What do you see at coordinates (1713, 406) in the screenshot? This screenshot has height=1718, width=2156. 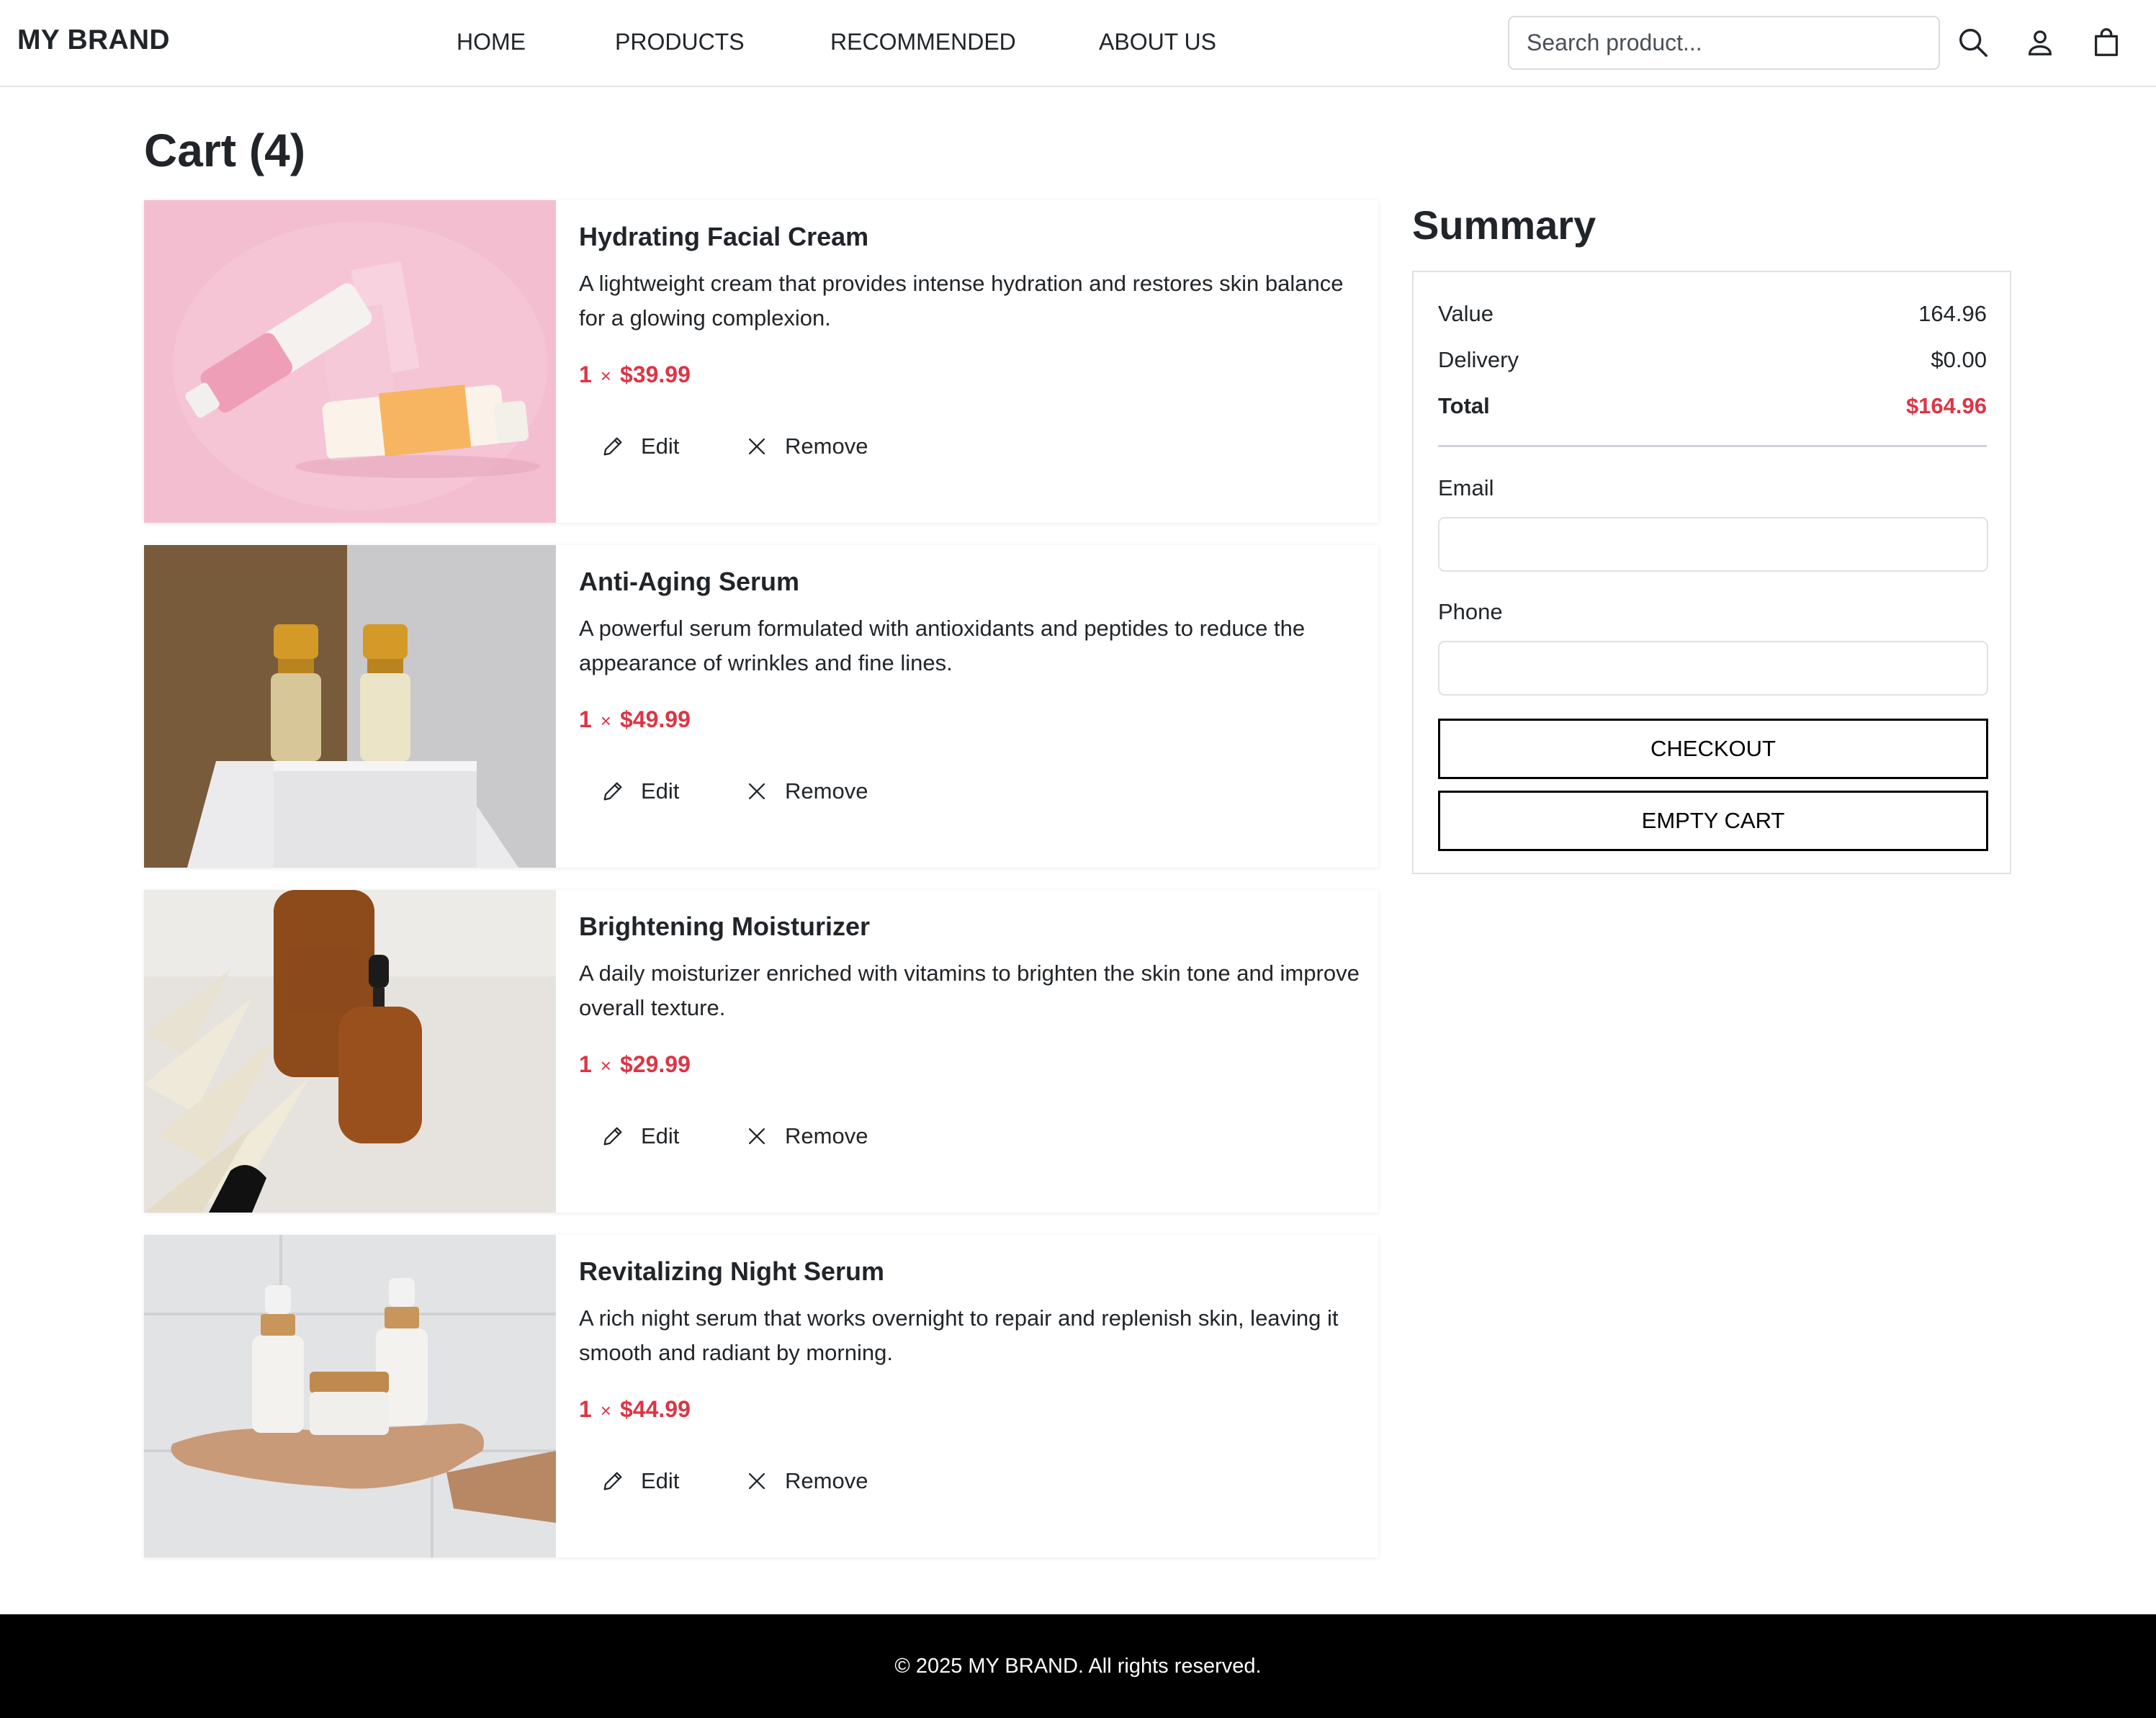 I see `summary-total-row: Total $164.96` at bounding box center [1713, 406].